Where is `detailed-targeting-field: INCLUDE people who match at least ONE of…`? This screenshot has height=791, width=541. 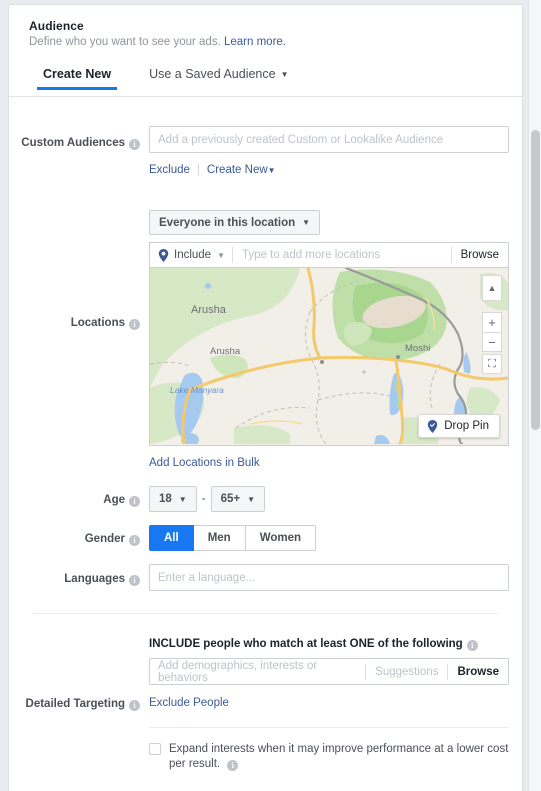
detailed-targeting-field: INCLUDE people who match at least ONE of… is located at coordinates (329, 705).